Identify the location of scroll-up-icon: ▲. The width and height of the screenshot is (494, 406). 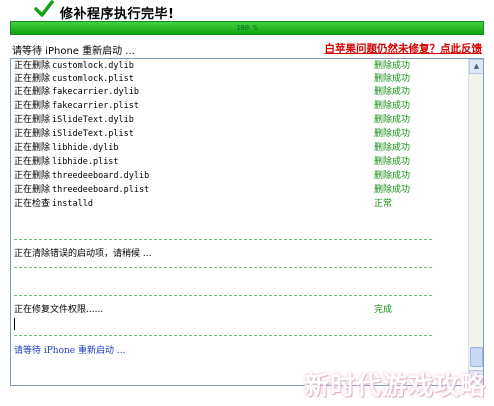
(476, 66).